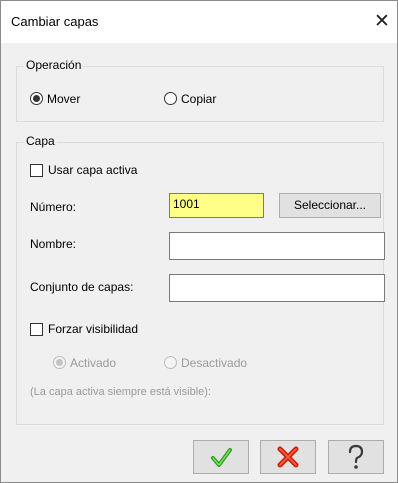 The width and height of the screenshot is (398, 483). I want to click on checkmark-icon, so click(221, 457).